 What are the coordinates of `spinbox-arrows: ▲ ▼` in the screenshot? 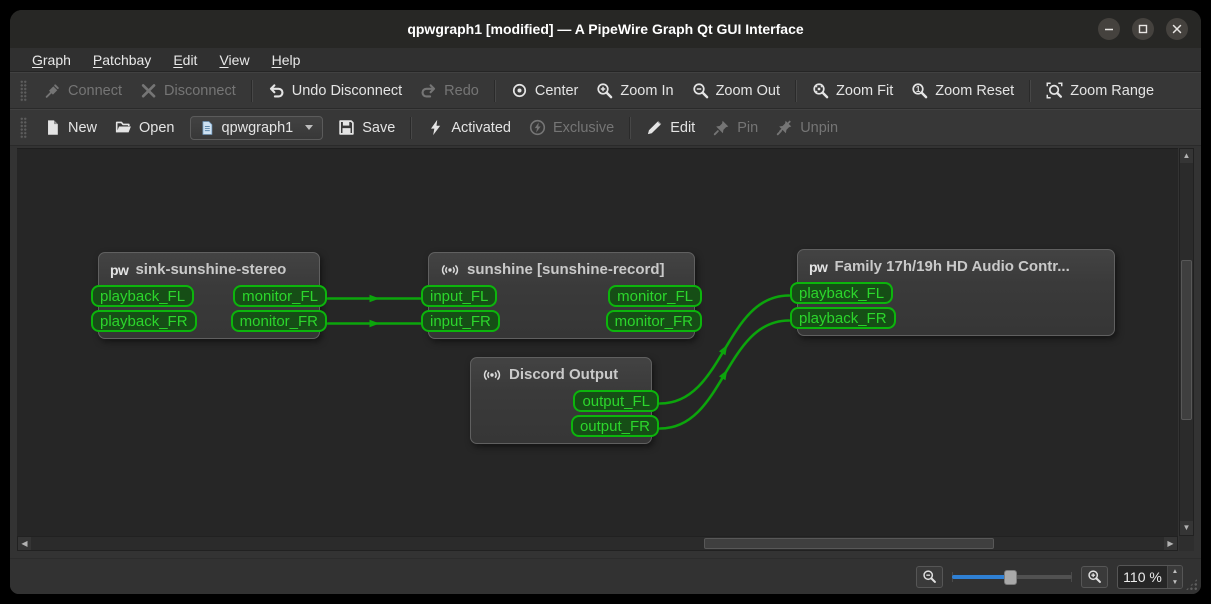 It's located at (1174, 576).